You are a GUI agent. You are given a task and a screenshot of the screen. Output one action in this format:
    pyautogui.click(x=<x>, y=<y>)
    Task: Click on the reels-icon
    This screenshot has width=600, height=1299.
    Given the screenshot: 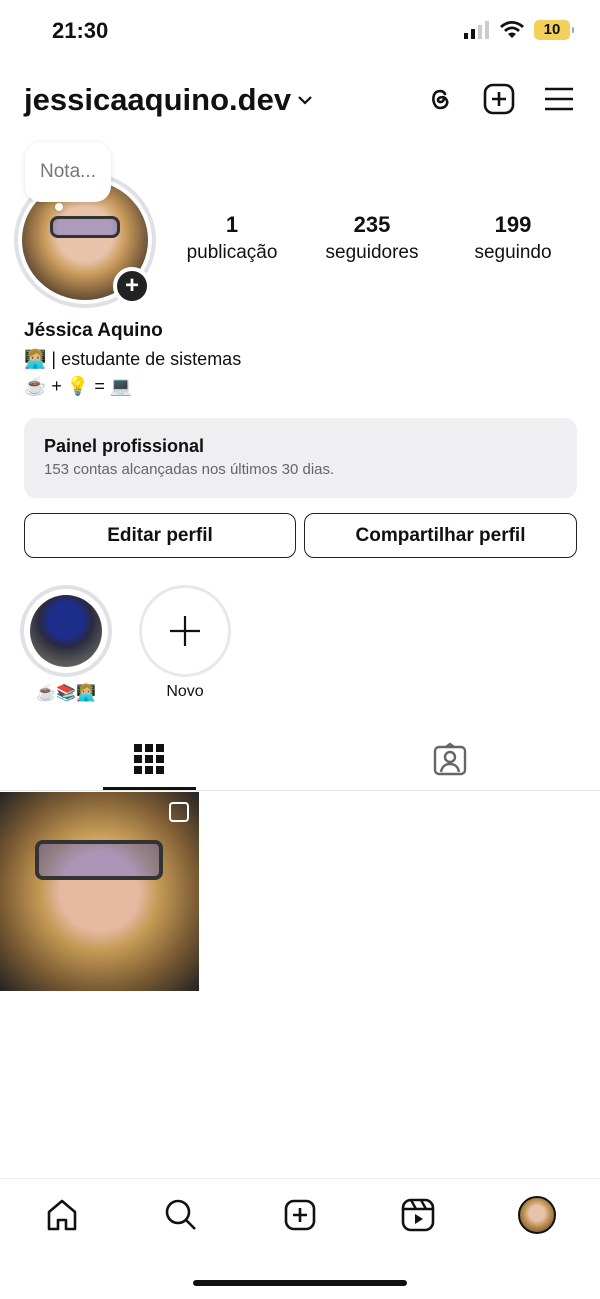 What is the action you would take?
    pyautogui.click(x=418, y=1215)
    